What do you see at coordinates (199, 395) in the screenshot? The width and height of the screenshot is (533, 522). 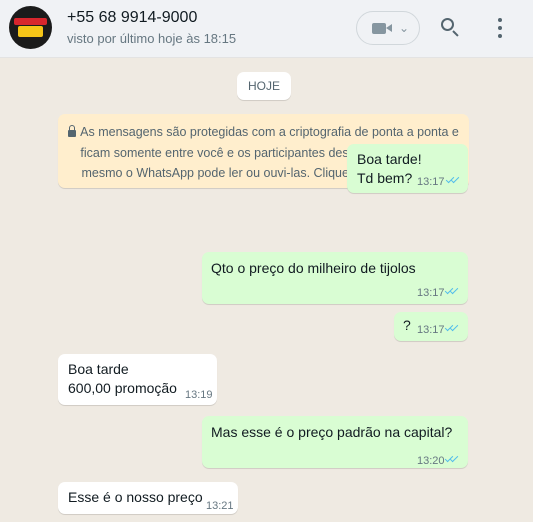 I see `message-time: 13:19` at bounding box center [199, 395].